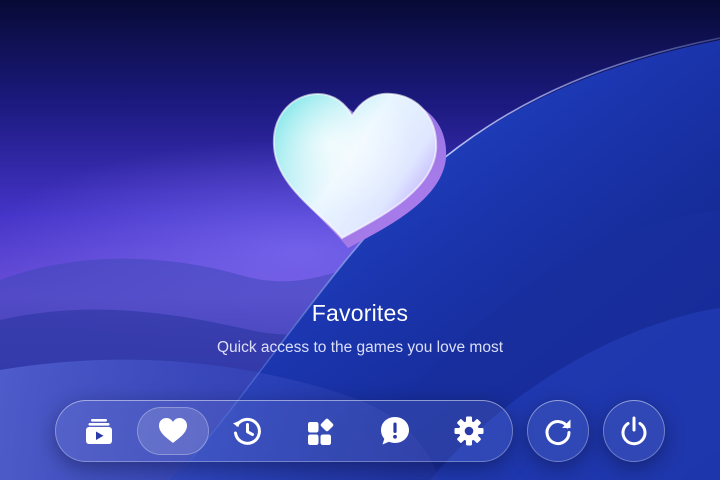 Image resolution: width=720 pixels, height=480 pixels. Describe the element at coordinates (360, 347) in the screenshot. I see `page-subtitle: Quick access to the games you love most` at that location.